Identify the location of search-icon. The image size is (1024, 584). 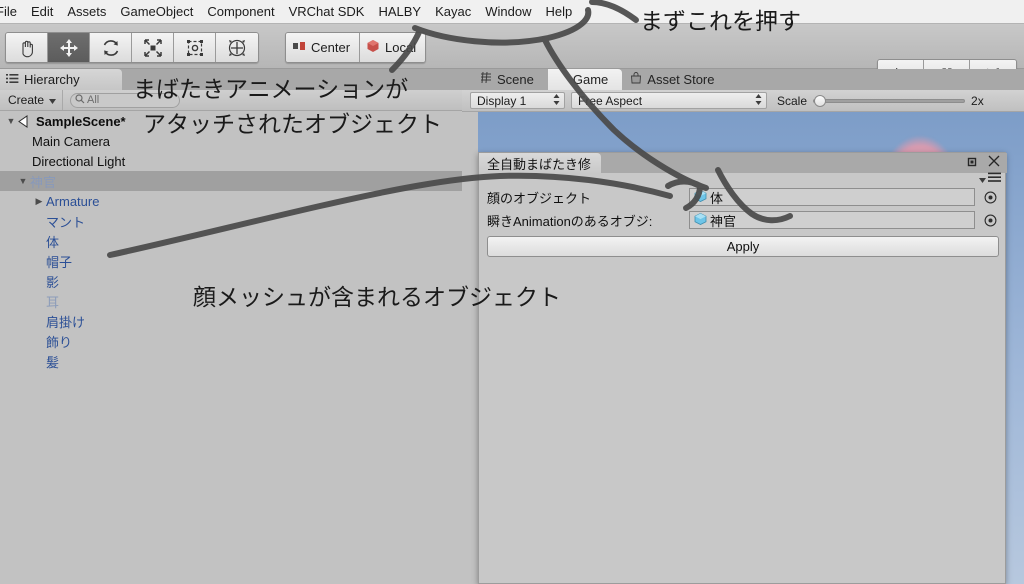
(80, 100).